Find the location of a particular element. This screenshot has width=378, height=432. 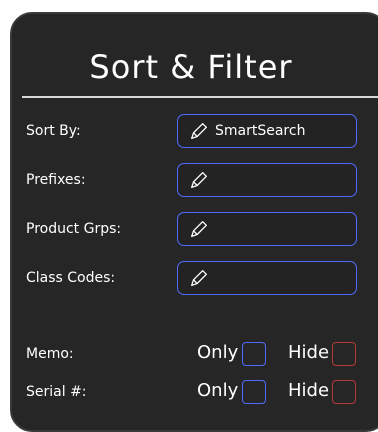

prefixes-field is located at coordinates (267, 180).